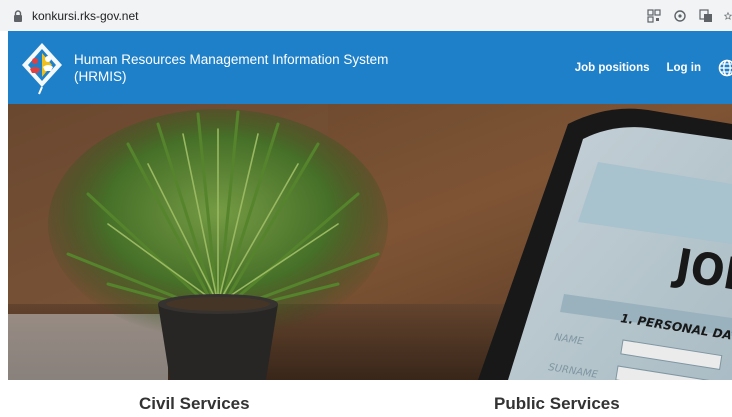  I want to click on qr-code-icon, so click(654, 16).